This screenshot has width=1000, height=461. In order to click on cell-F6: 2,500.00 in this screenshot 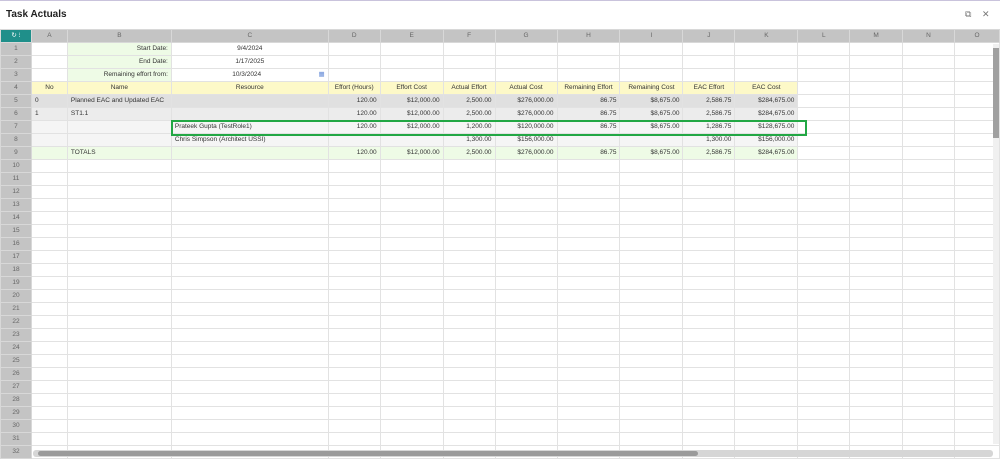, I will do `click(469, 114)`.